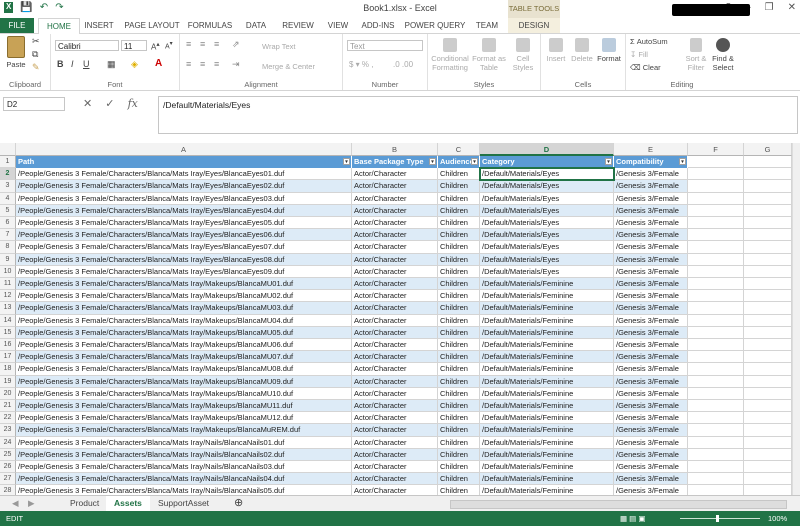  I want to click on bold-button: B, so click(60, 64).